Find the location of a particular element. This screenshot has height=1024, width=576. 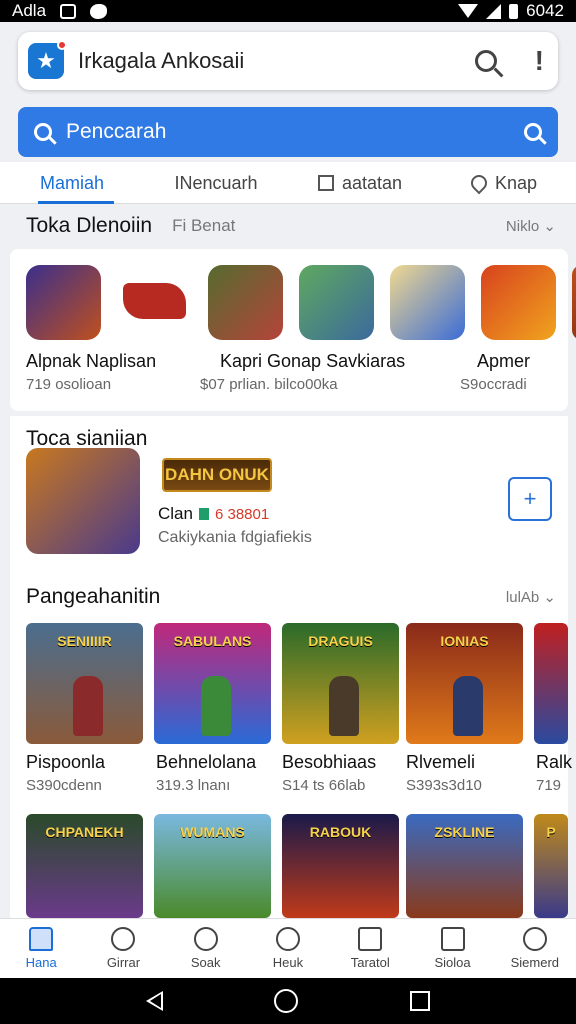

home-icon is located at coordinates (41, 939).